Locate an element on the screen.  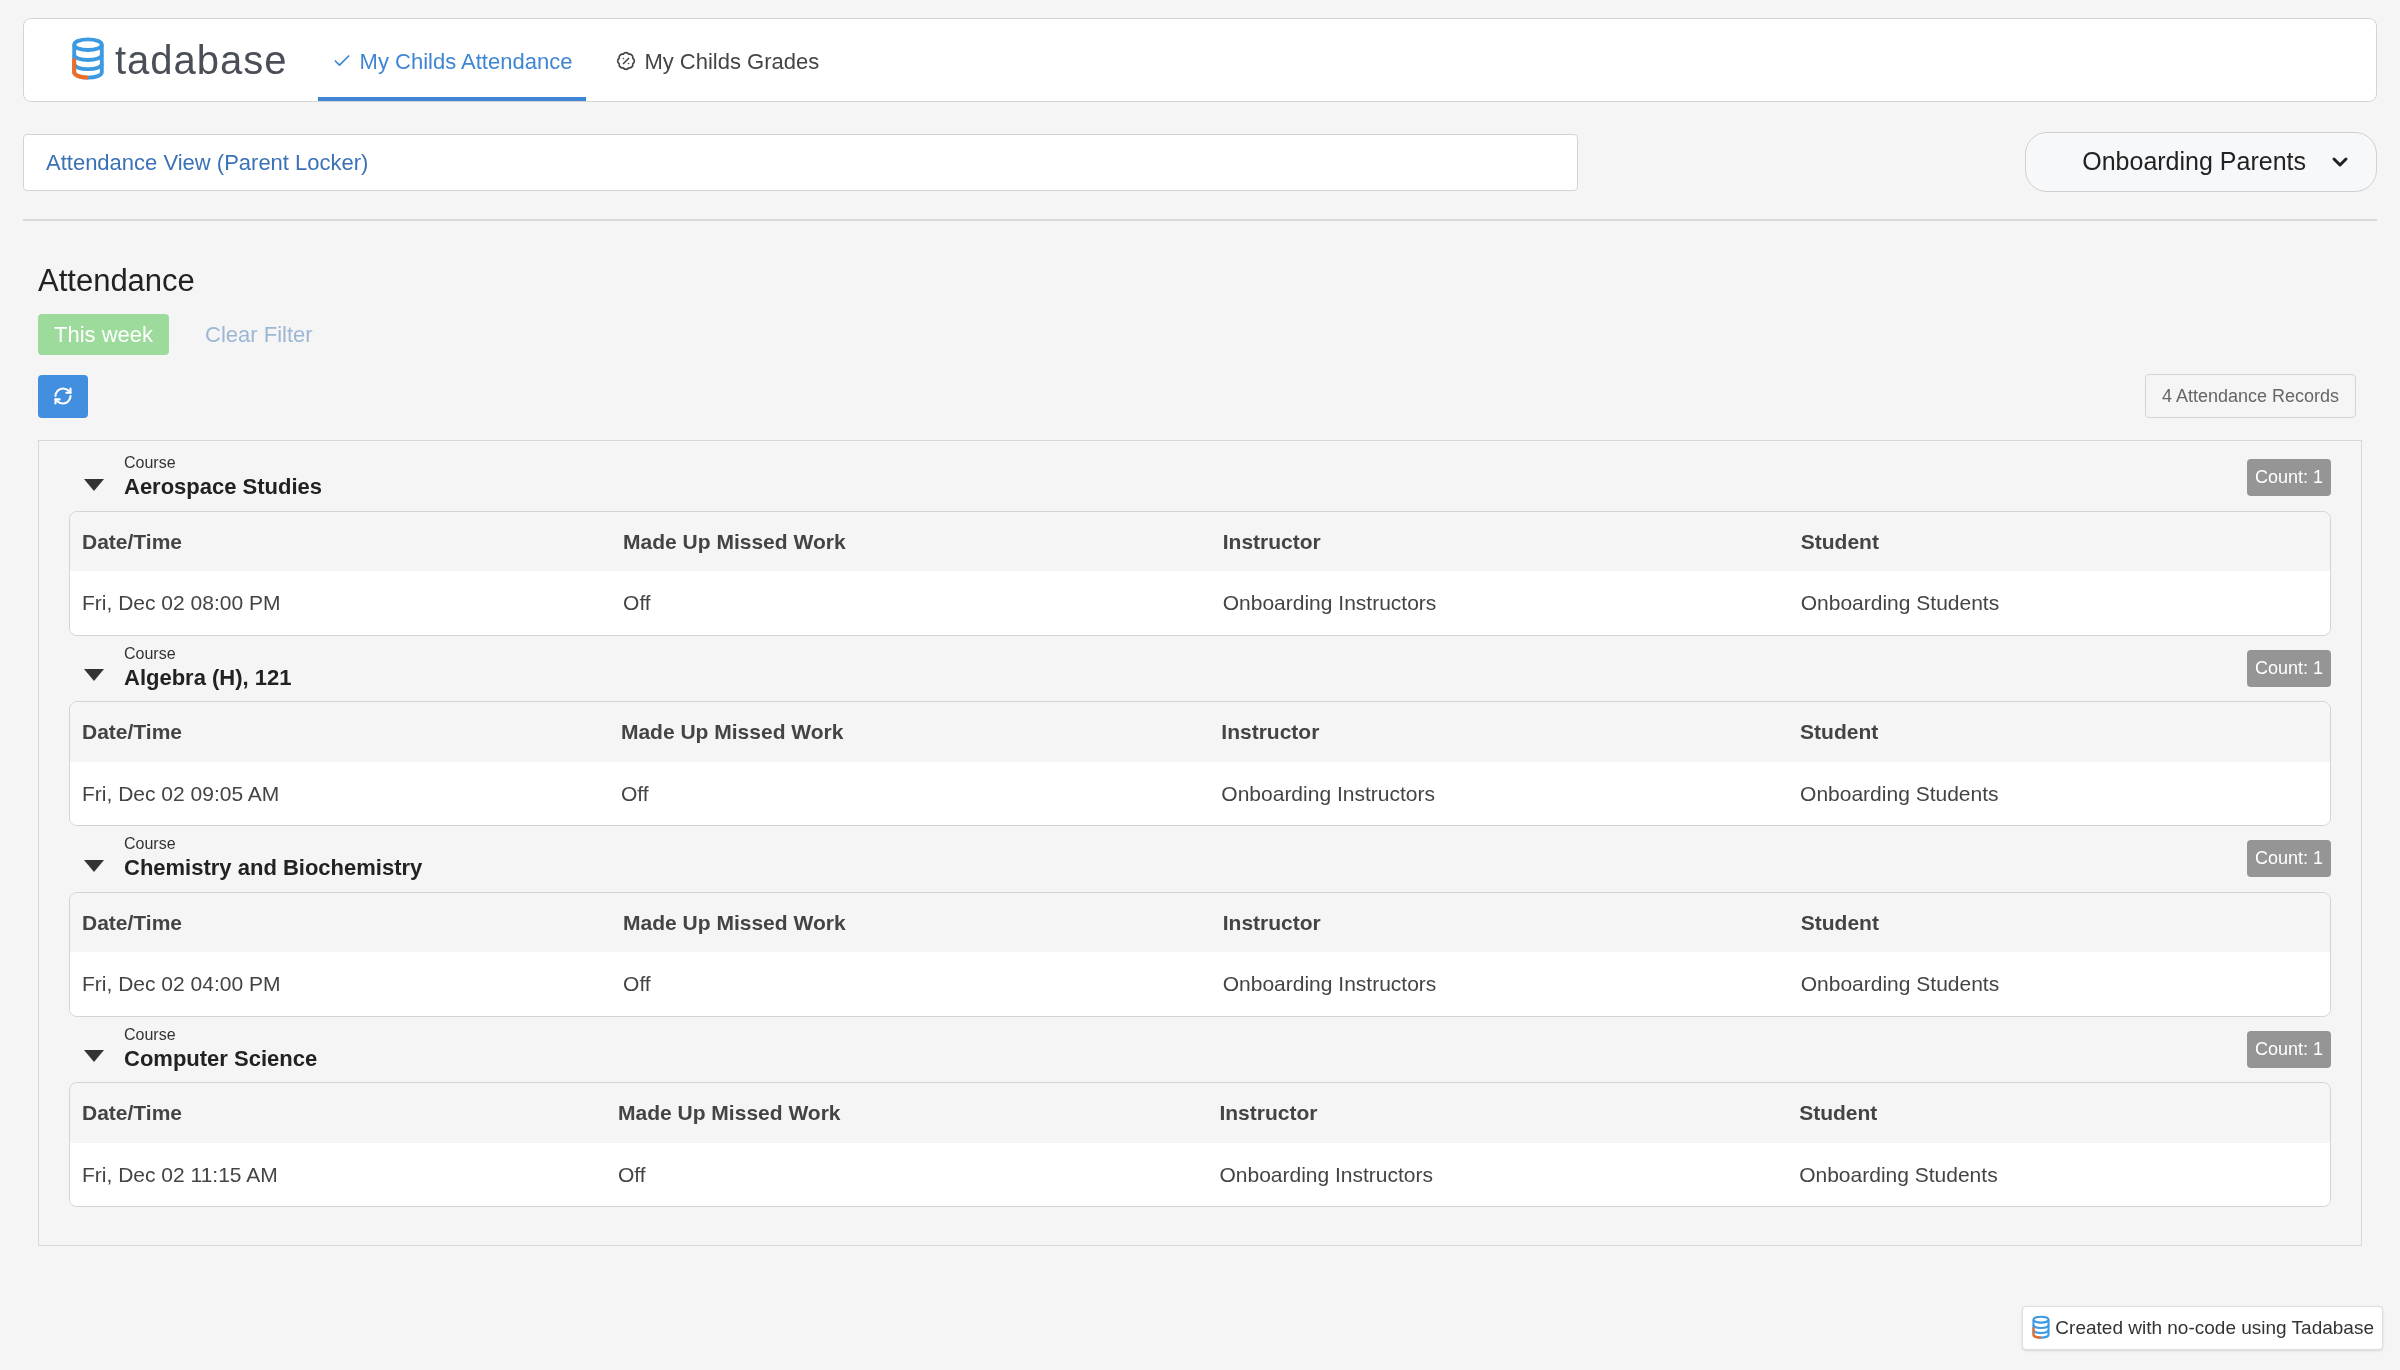
group-title: Chemistry and Biochemistry is located at coordinates (273, 868).